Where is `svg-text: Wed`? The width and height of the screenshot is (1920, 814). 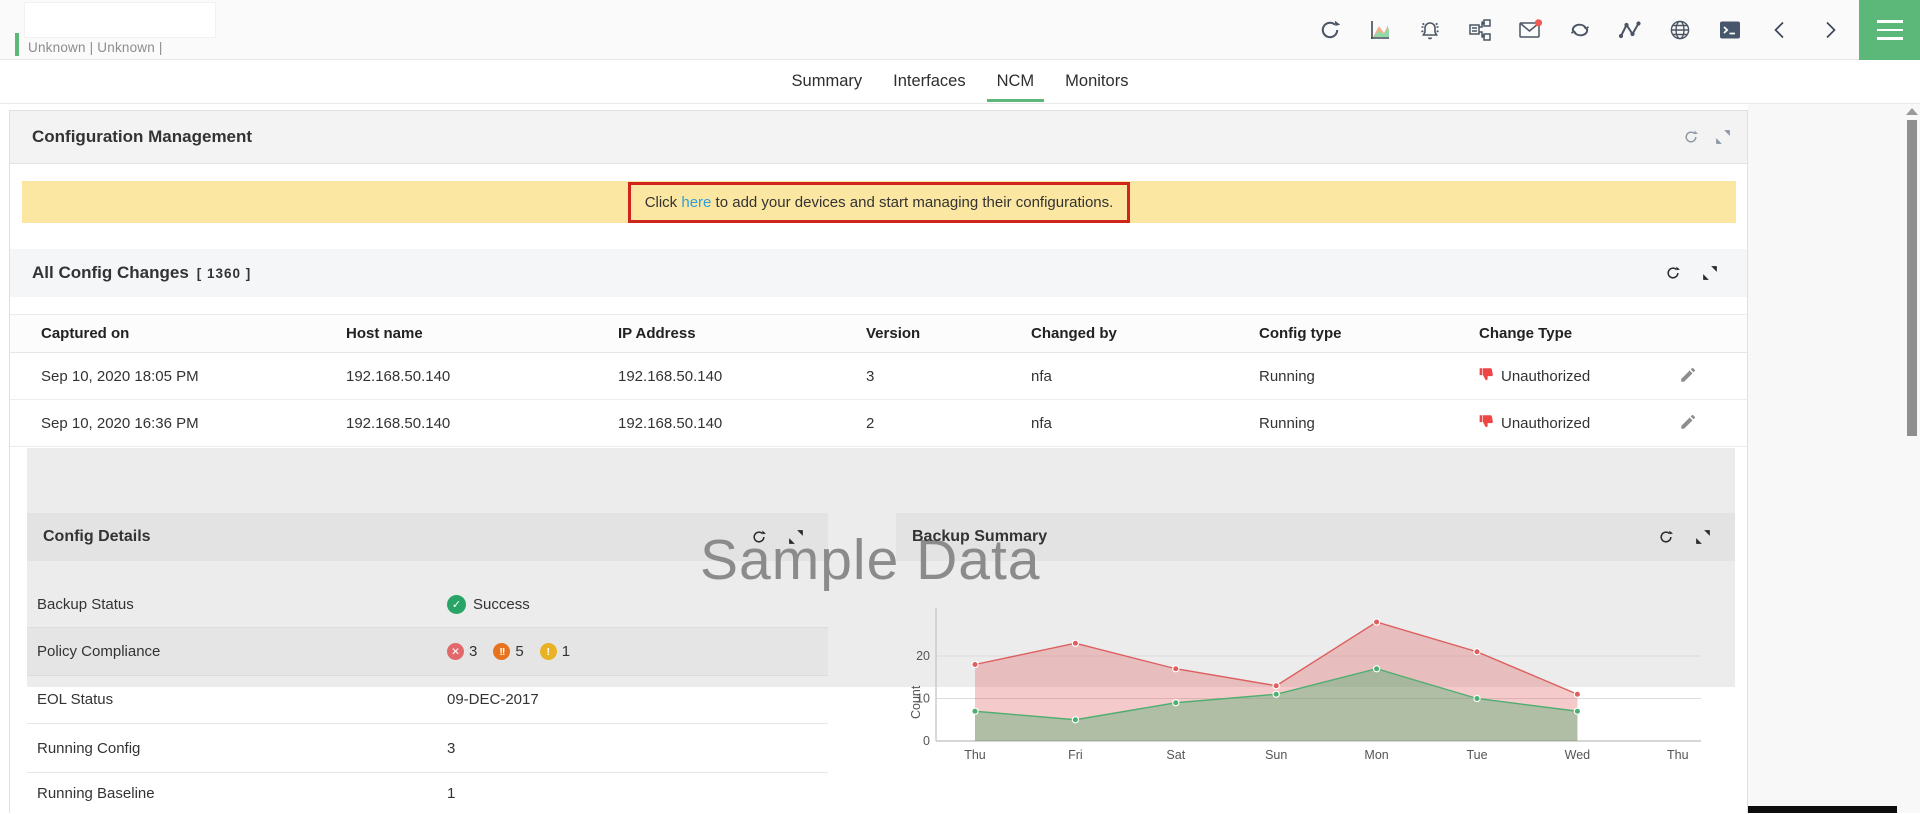 svg-text: Wed is located at coordinates (1578, 755).